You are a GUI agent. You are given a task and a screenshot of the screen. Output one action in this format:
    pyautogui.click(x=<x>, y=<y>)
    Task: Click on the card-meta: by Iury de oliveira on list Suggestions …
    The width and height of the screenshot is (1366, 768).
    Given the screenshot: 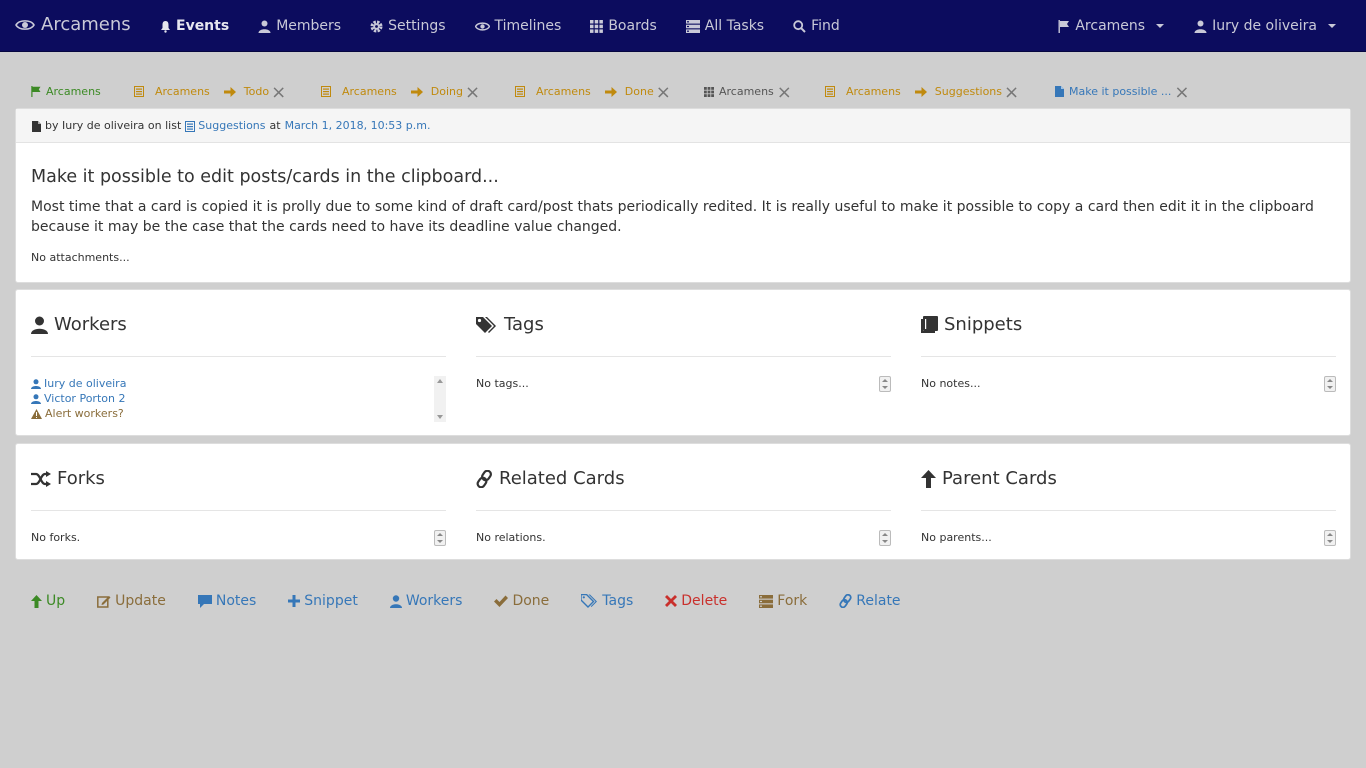 What is the action you would take?
    pyautogui.click(x=683, y=126)
    